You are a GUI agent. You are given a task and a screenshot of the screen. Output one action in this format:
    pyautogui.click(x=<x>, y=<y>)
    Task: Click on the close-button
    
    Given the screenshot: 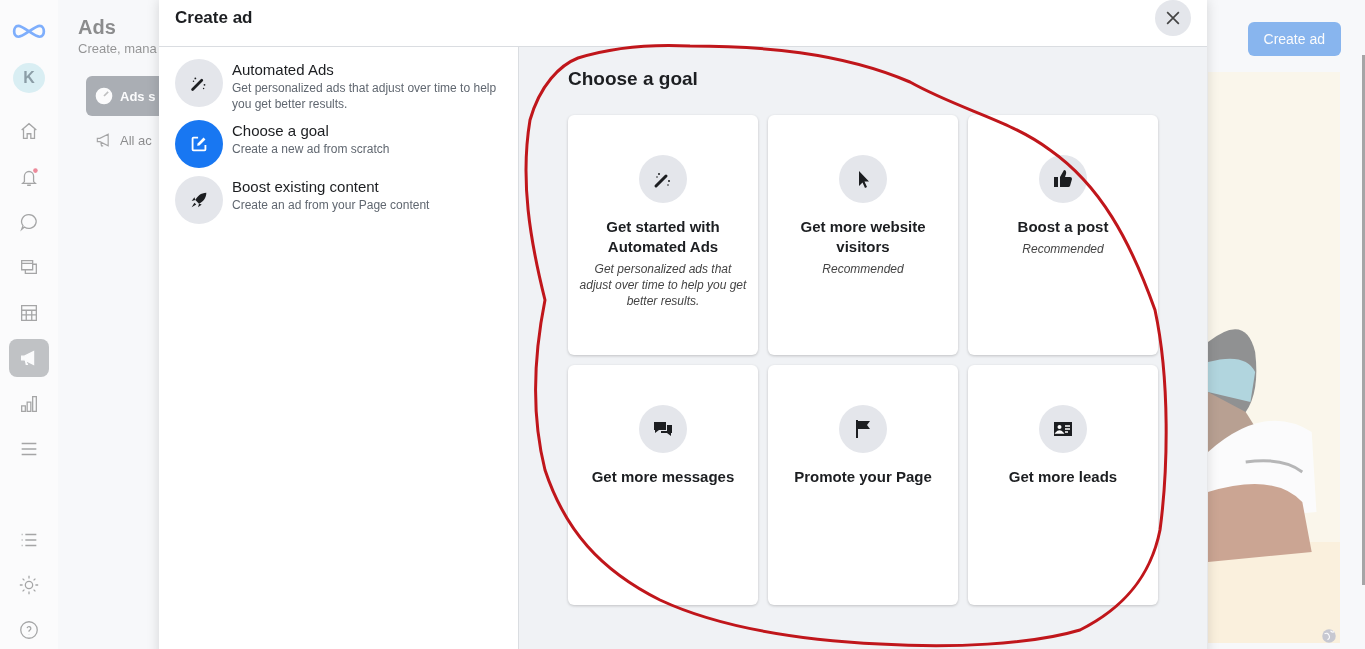 What is the action you would take?
    pyautogui.click(x=1173, y=18)
    